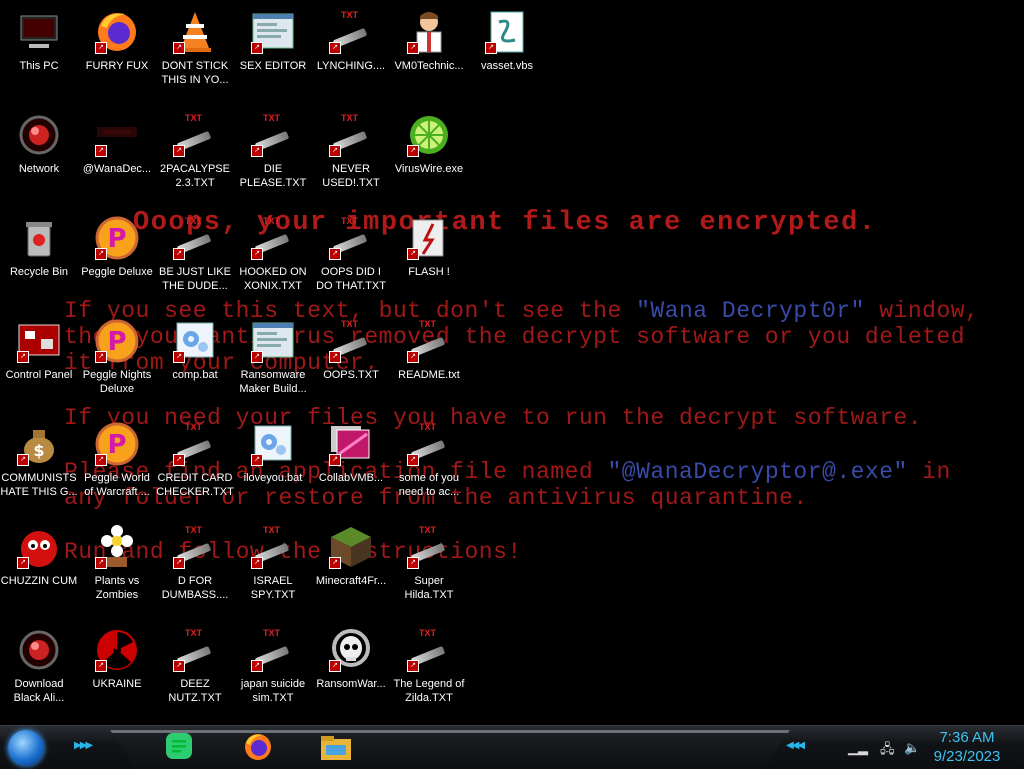 The width and height of the screenshot is (1024, 769). I want to click on desktop-icon: ↗ FURRY FUX, so click(117, 50).